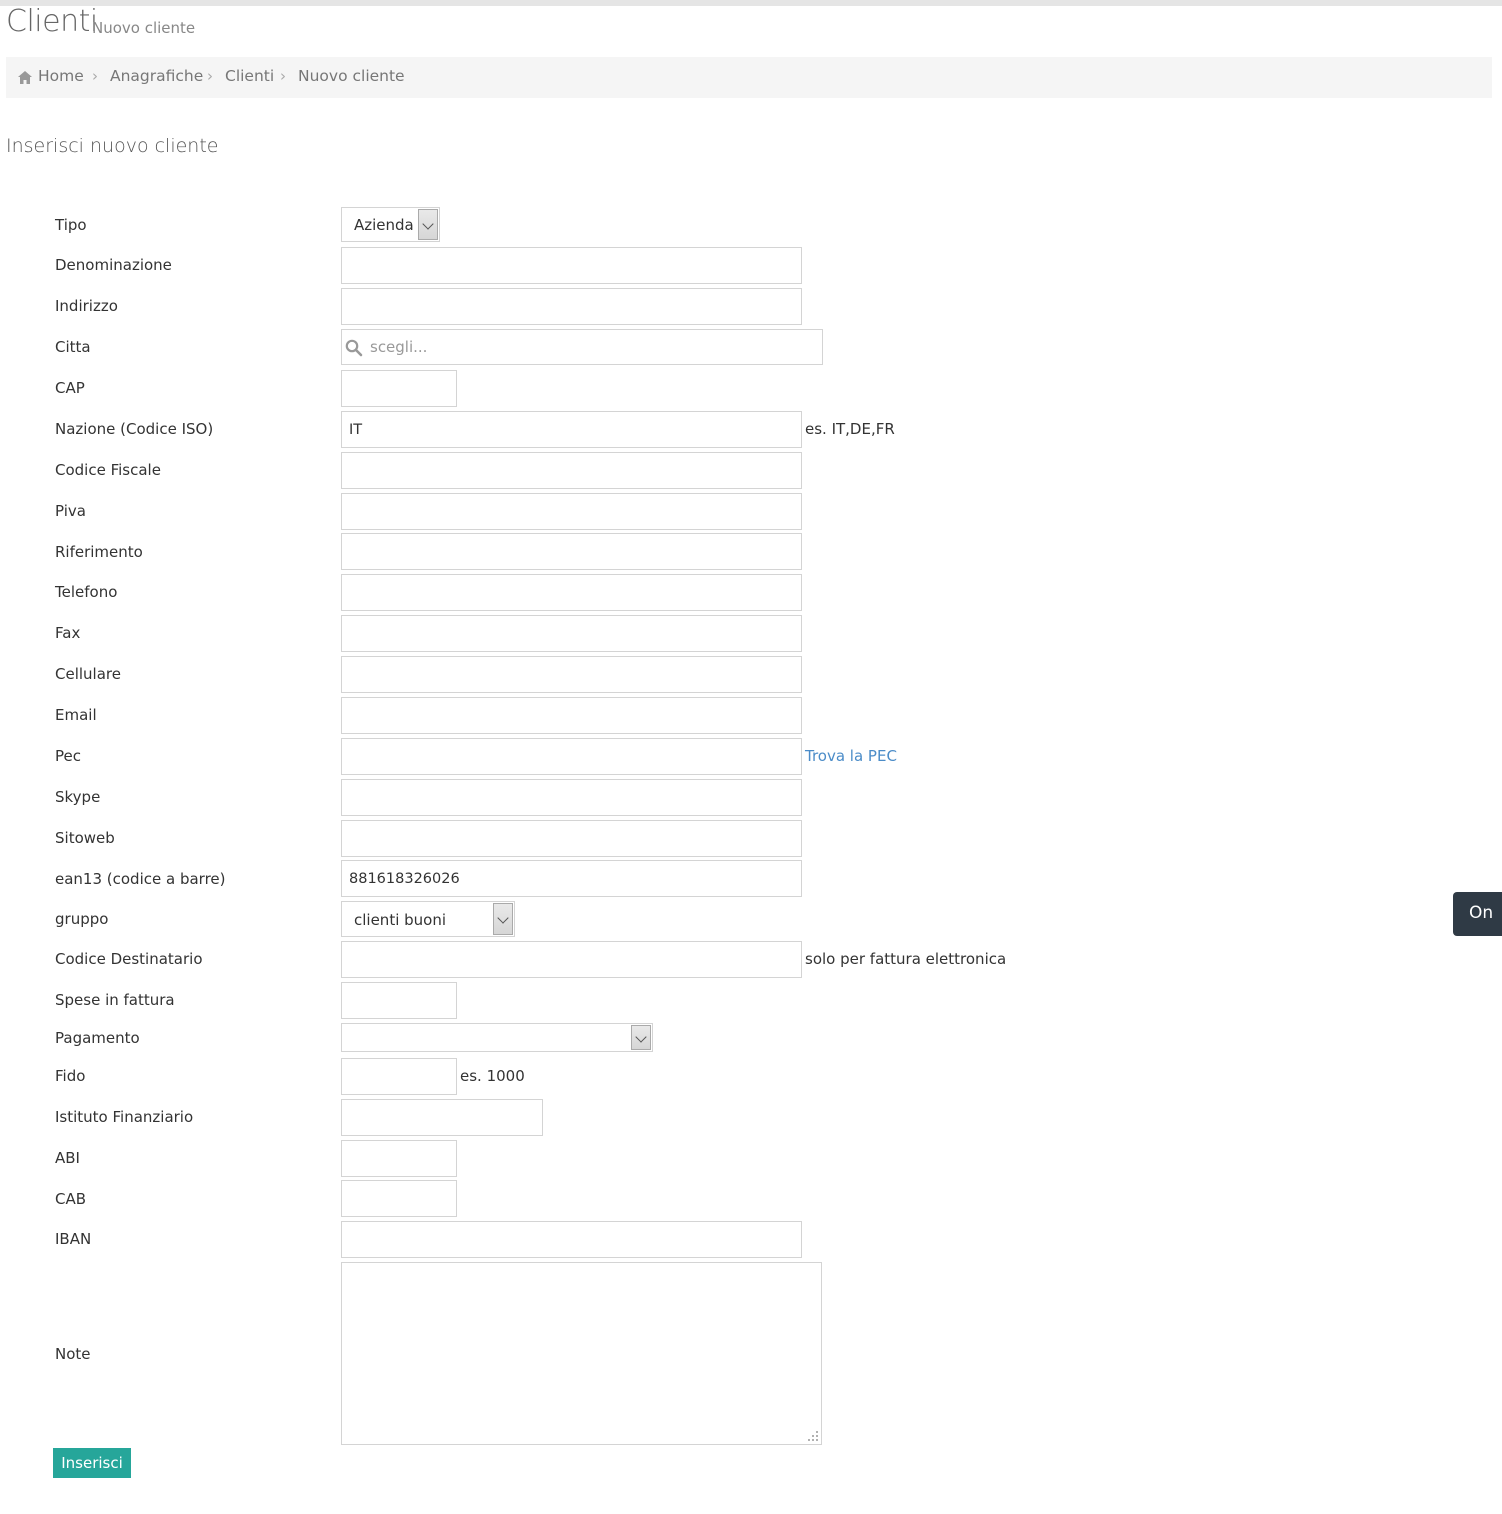 The height and width of the screenshot is (1514, 1502). What do you see at coordinates (67, 1158) in the screenshot?
I see `abi-label: ABI` at bounding box center [67, 1158].